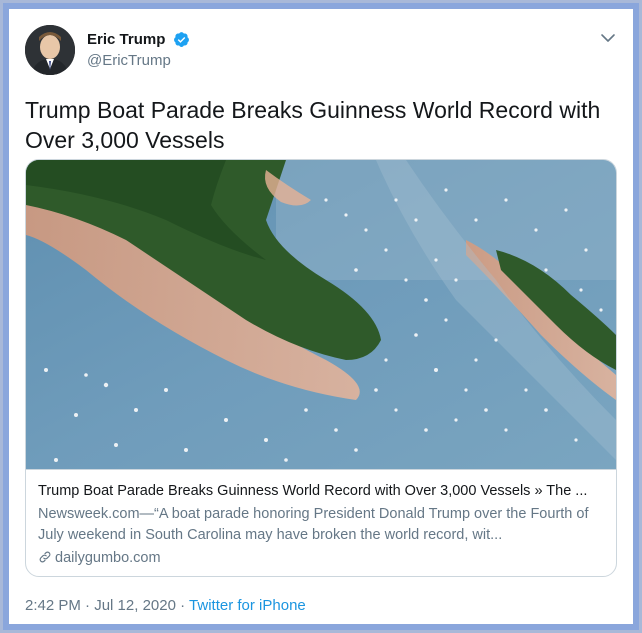 This screenshot has height=633, width=642. I want to click on link-preview-domain: dailygumbo.com, so click(108, 558).